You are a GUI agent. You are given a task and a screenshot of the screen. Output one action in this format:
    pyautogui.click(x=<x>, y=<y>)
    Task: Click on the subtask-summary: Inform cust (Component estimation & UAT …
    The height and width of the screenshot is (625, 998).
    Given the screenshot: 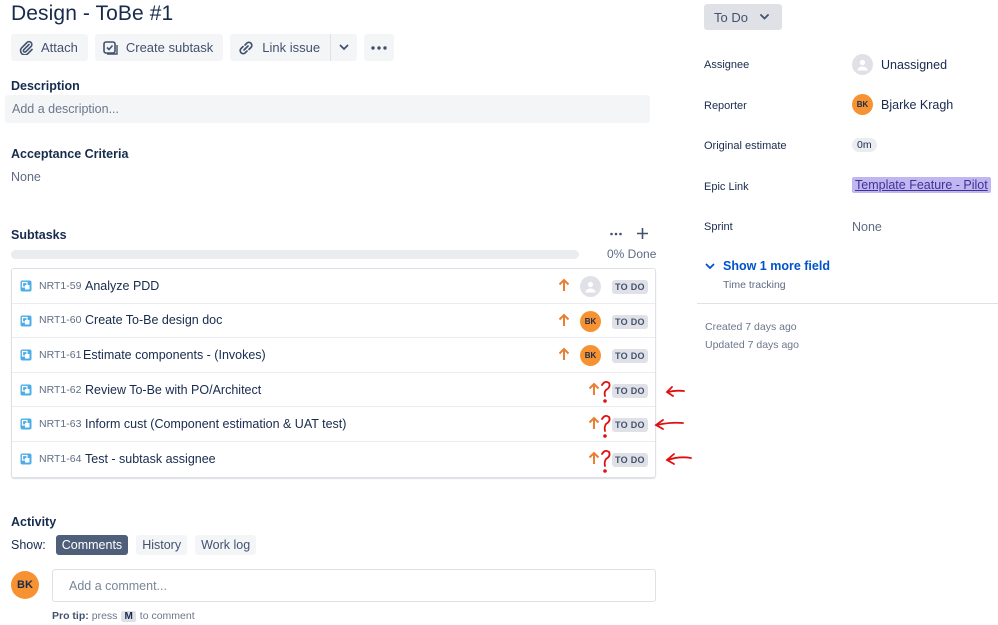 What is the action you would take?
    pyautogui.click(x=215, y=424)
    